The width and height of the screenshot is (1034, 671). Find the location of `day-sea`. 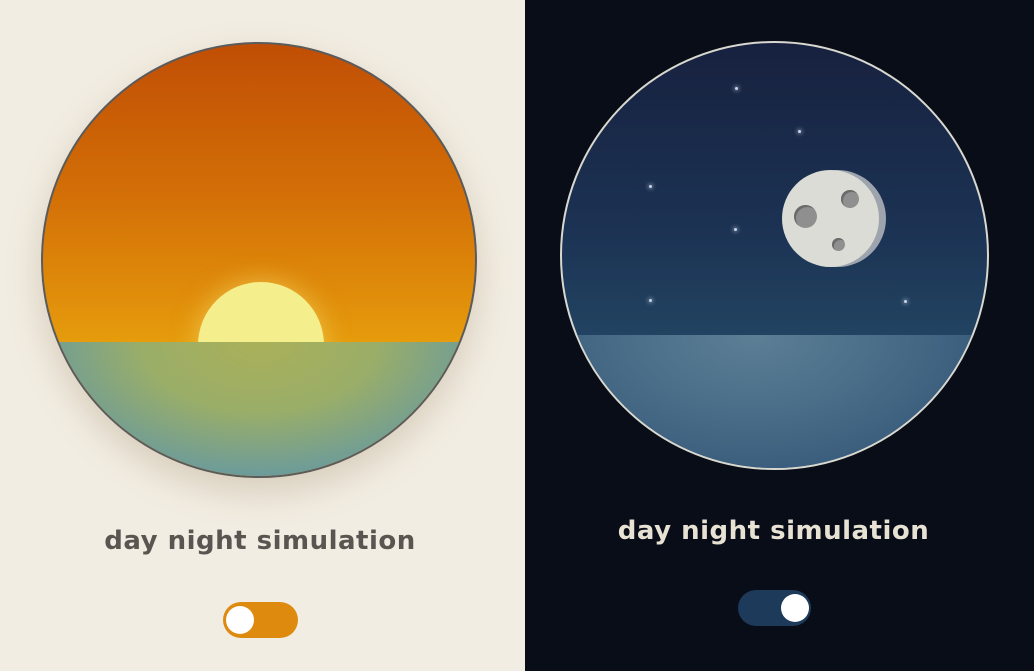

day-sea is located at coordinates (259, 409).